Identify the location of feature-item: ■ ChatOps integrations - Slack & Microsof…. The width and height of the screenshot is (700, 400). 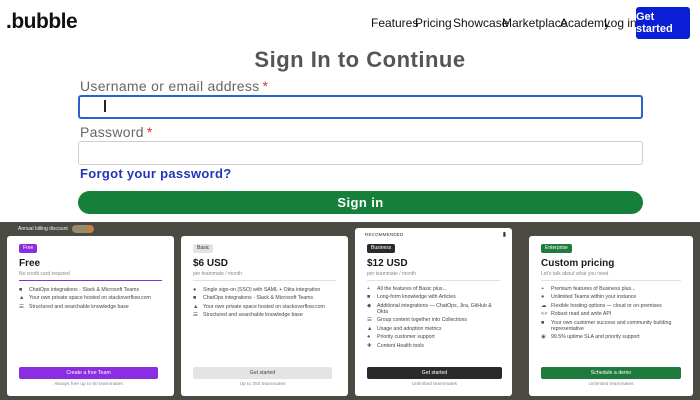
(92, 290).